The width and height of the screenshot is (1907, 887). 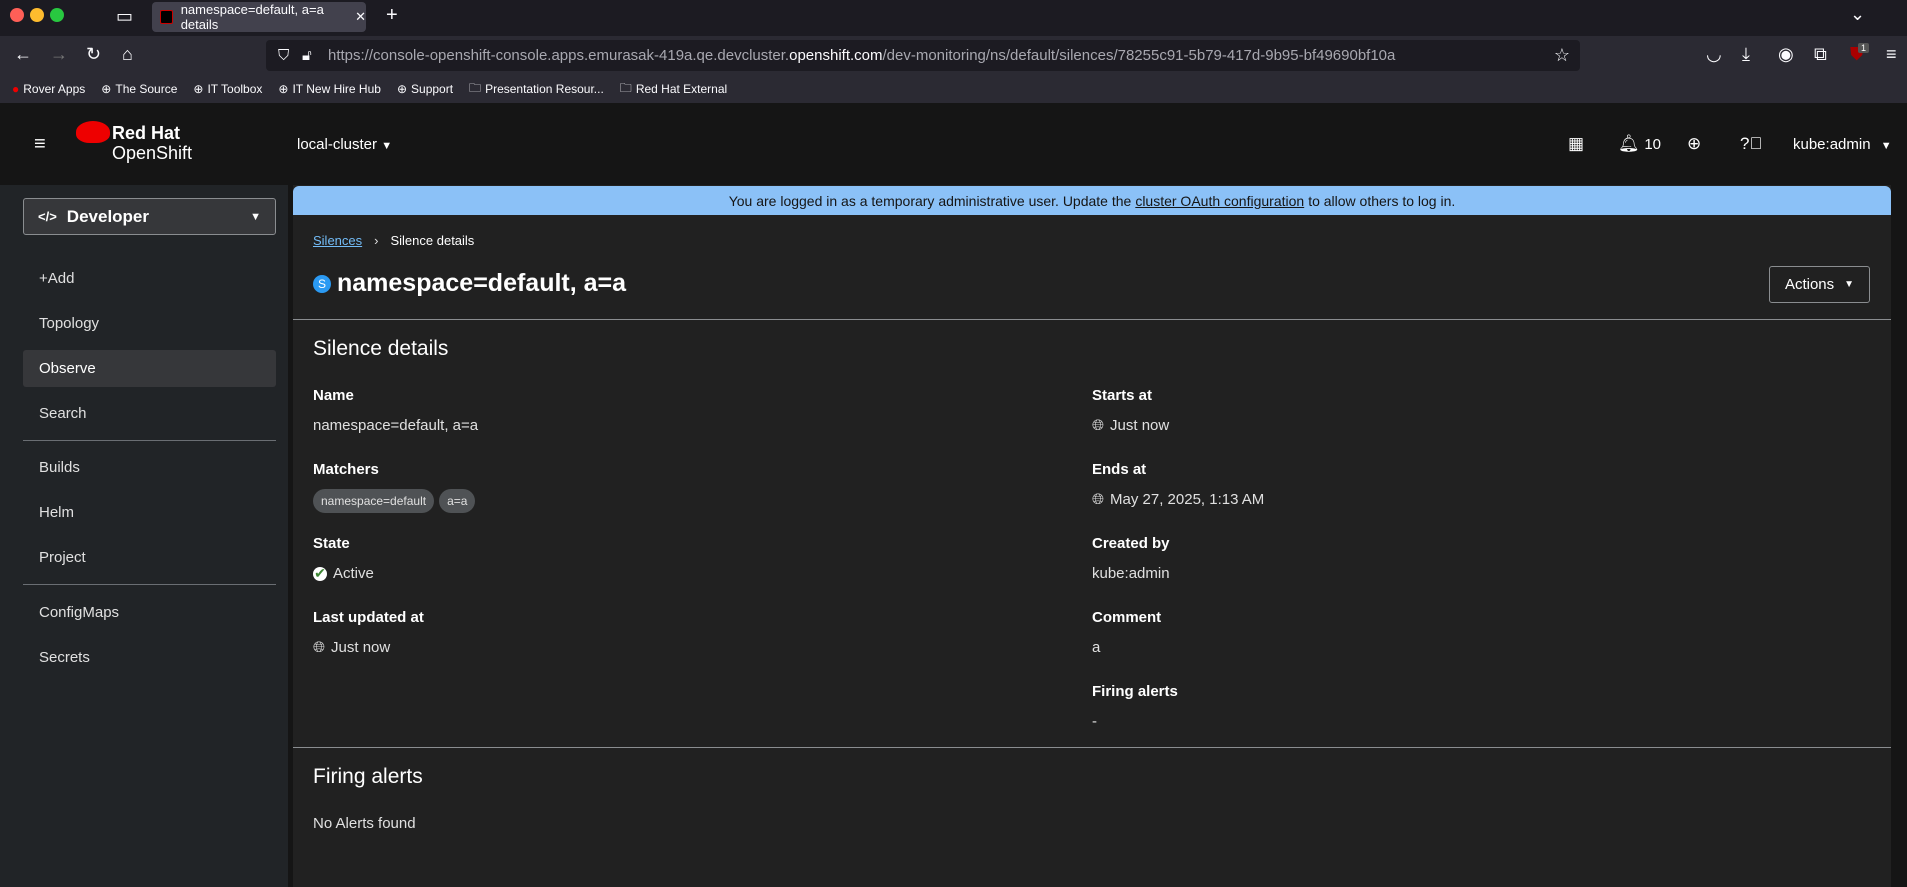 What do you see at coordinates (1891, 54) in the screenshot?
I see `menu-icon: ≡` at bounding box center [1891, 54].